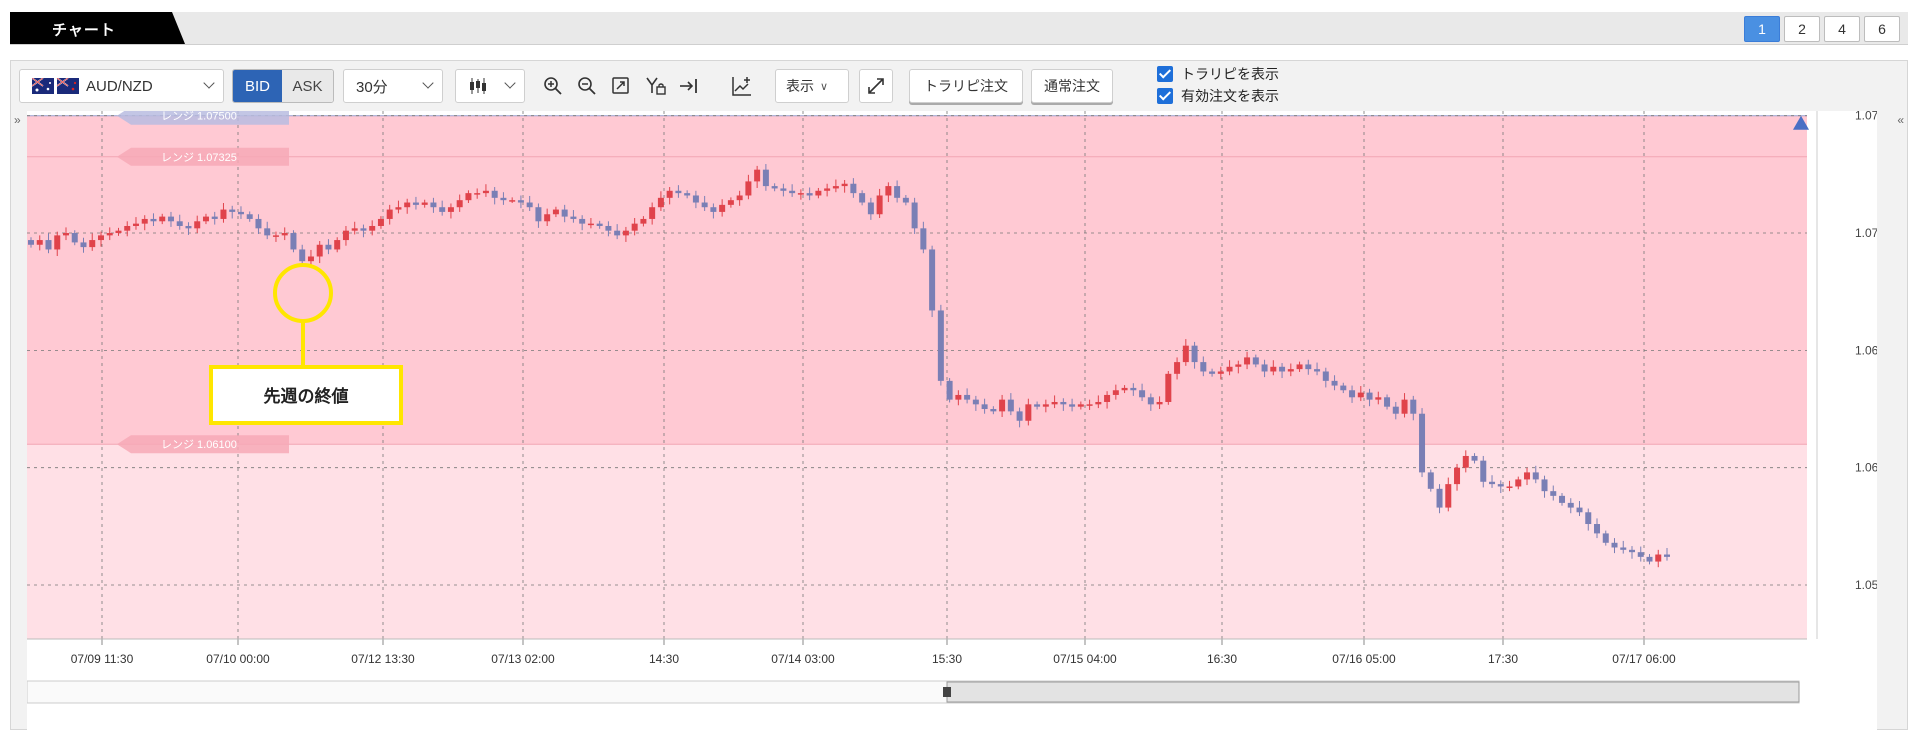 The image size is (1917, 737). I want to click on scroll-end-icon, so click(689, 86).